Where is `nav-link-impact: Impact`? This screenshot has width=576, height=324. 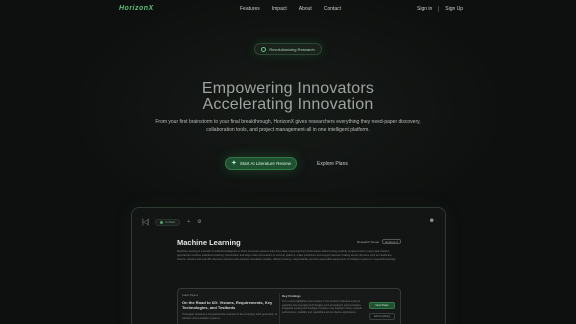
nav-link-impact: Impact is located at coordinates (279, 9).